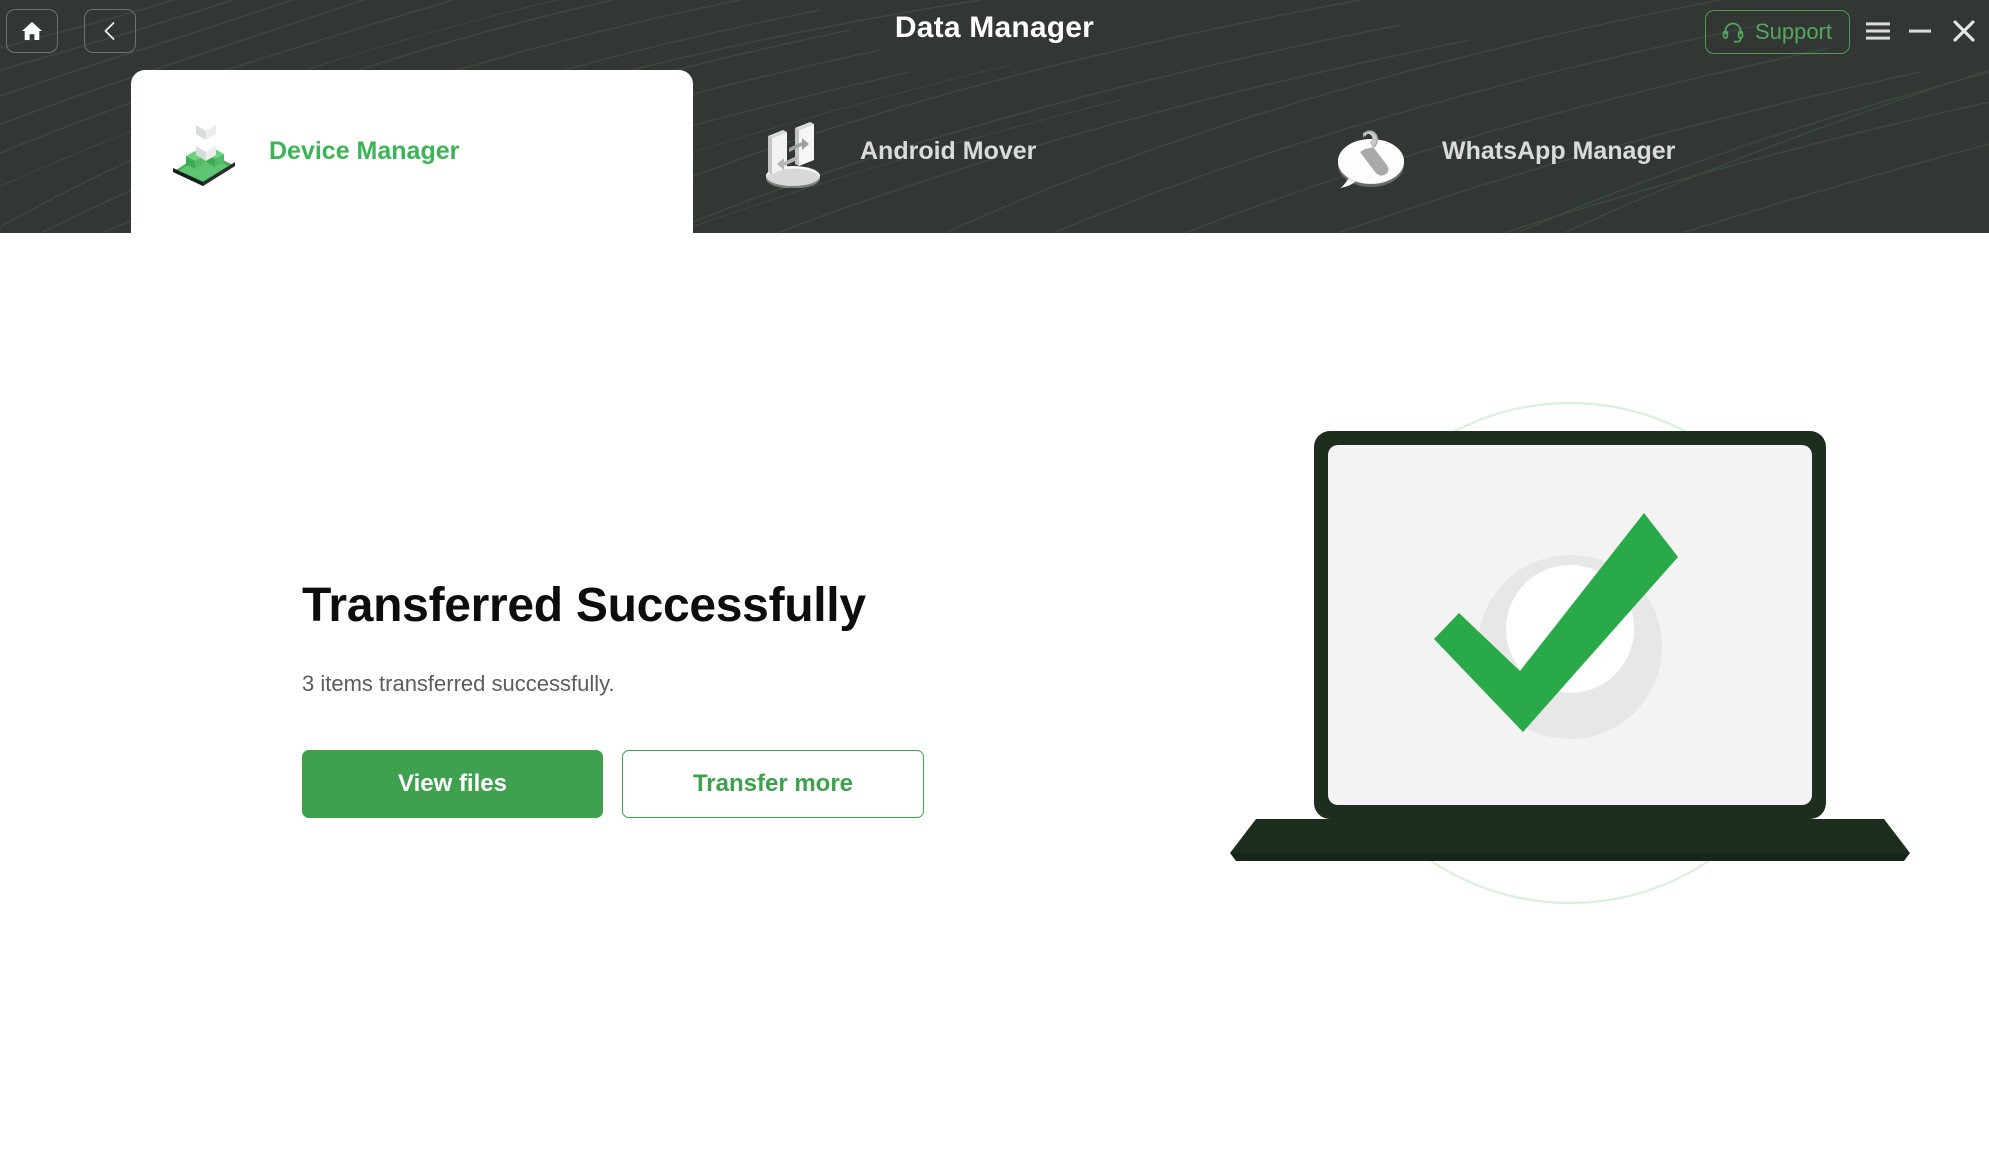 The width and height of the screenshot is (1989, 1175). I want to click on hamburger-menu-button, so click(1878, 31).